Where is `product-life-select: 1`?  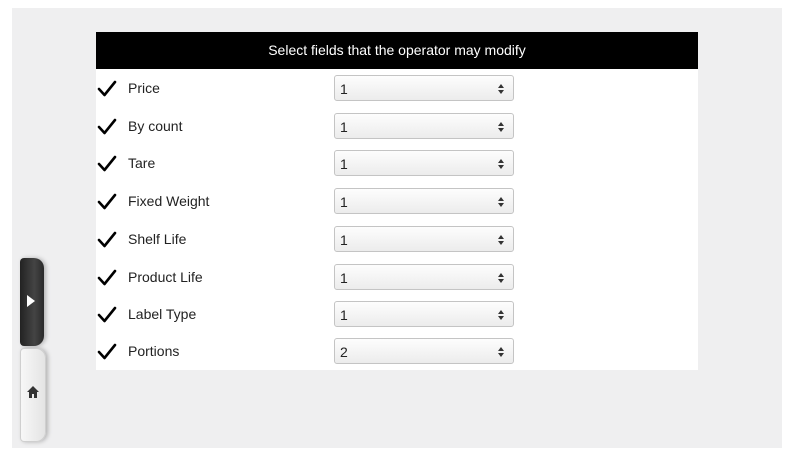 product-life-select: 1 is located at coordinates (424, 277).